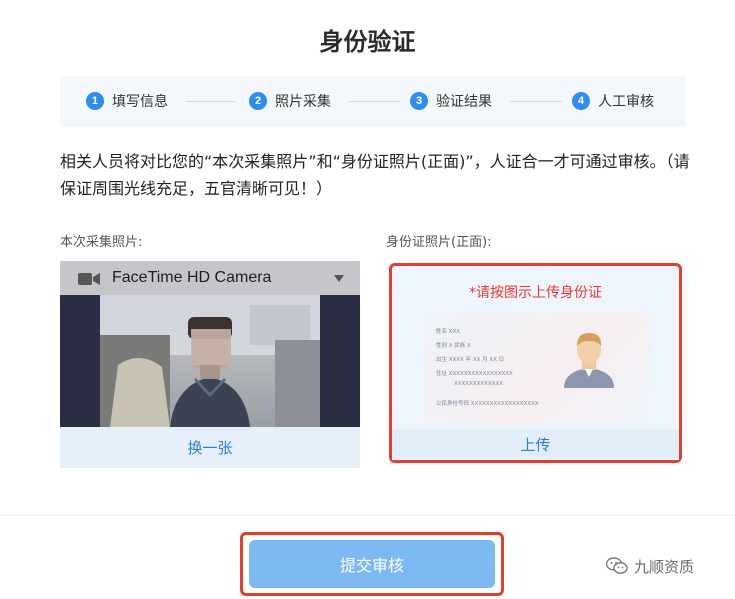 This screenshot has height=599, width=735. I want to click on page-title: 身份验证, so click(367, 42).